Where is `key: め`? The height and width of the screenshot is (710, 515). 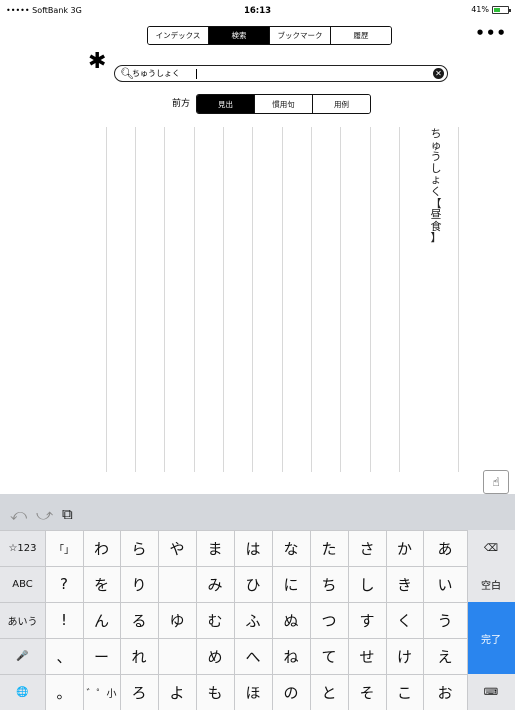
key: め is located at coordinates (215, 656).